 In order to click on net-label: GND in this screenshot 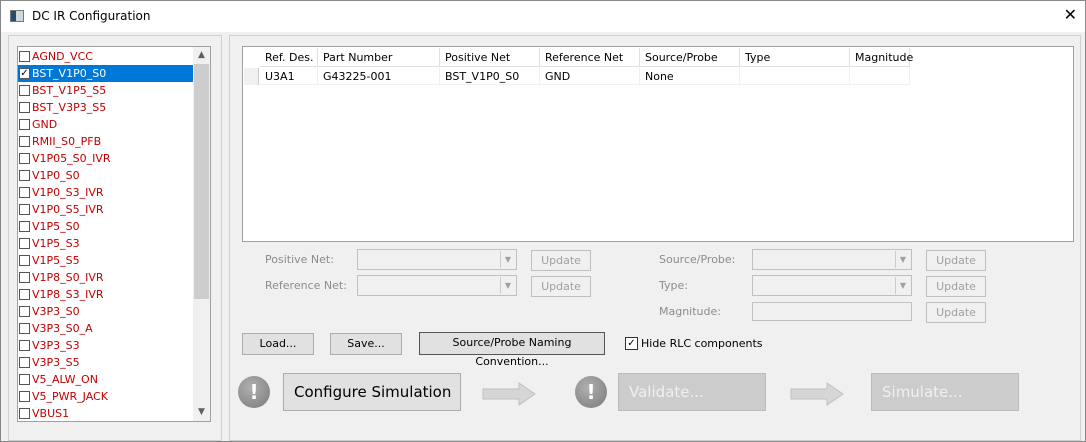, I will do `click(45, 124)`.